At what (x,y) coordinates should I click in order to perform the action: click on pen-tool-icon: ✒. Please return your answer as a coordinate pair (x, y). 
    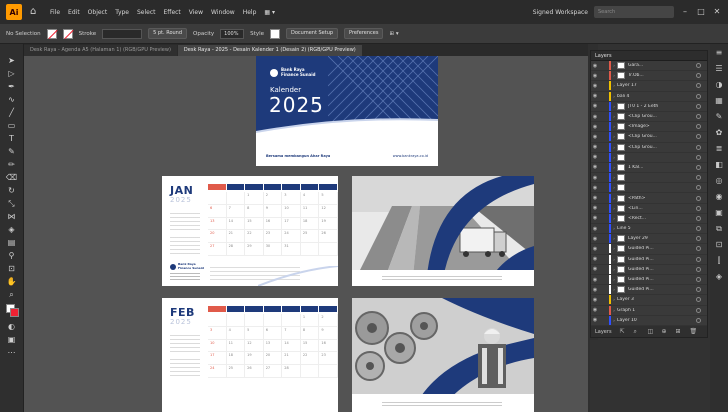
    Looking at the image, I should click on (12, 87).